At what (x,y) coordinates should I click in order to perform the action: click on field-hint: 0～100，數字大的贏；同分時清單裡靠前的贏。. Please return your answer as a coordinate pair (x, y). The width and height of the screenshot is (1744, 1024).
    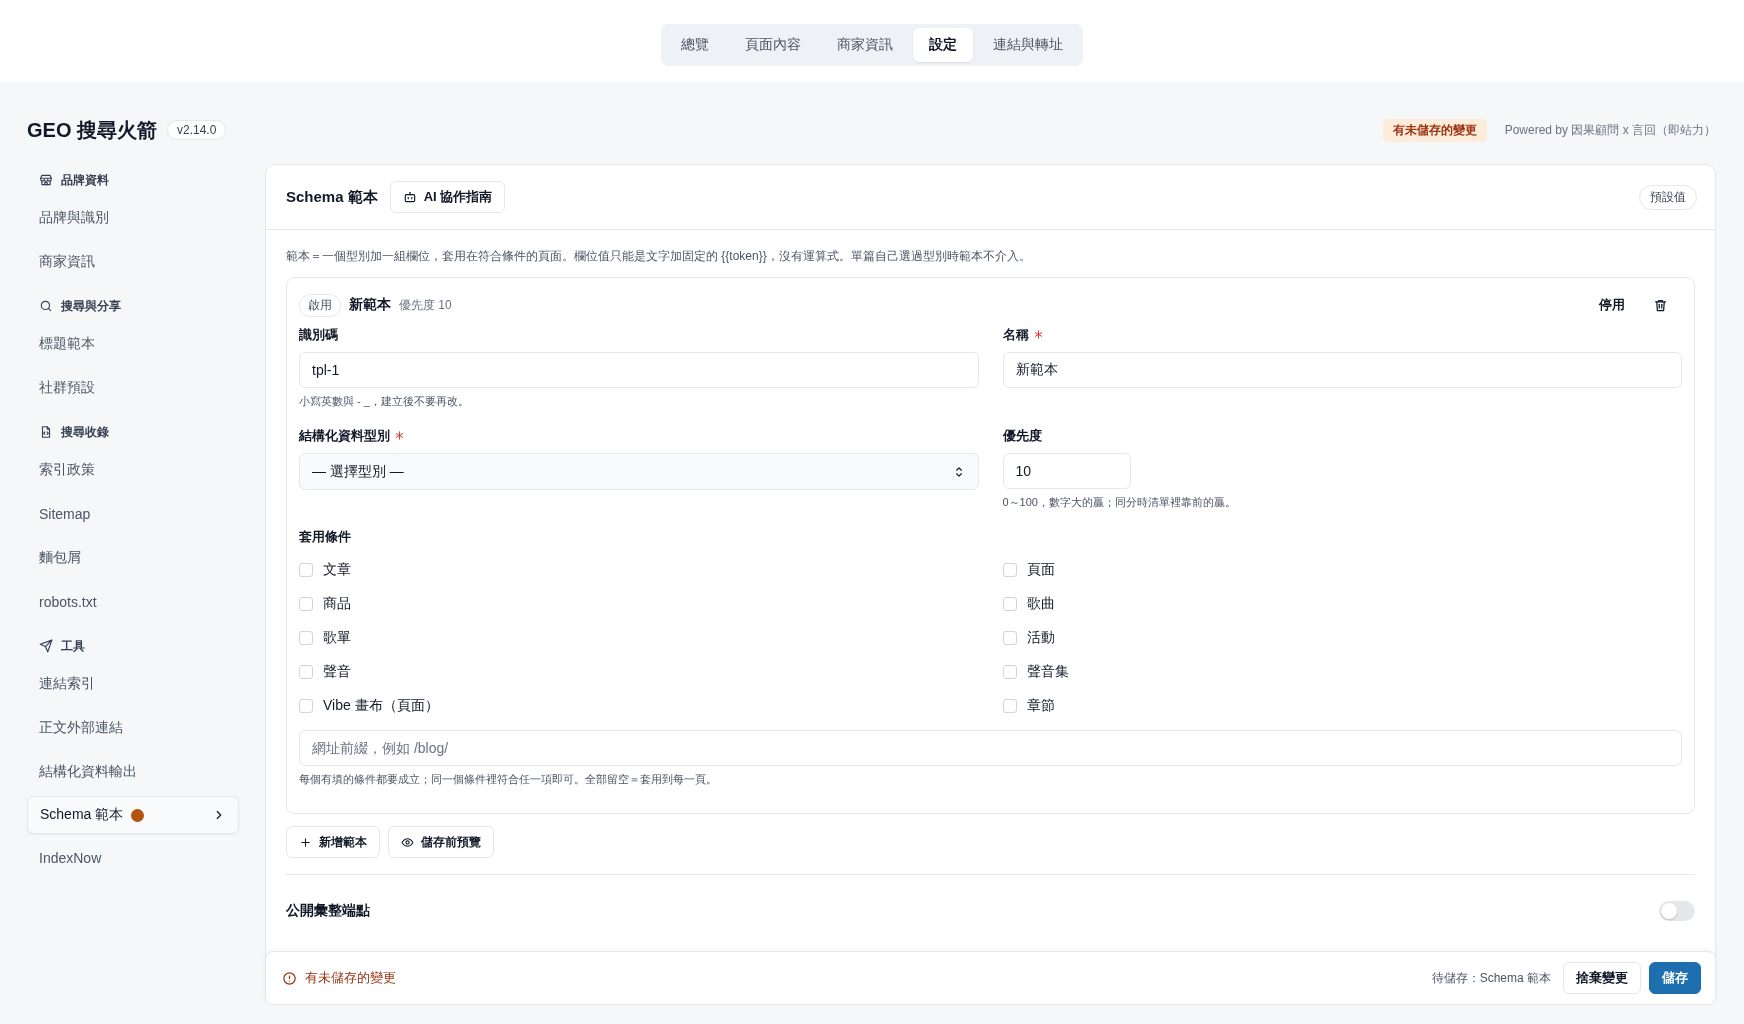
    Looking at the image, I should click on (1119, 502).